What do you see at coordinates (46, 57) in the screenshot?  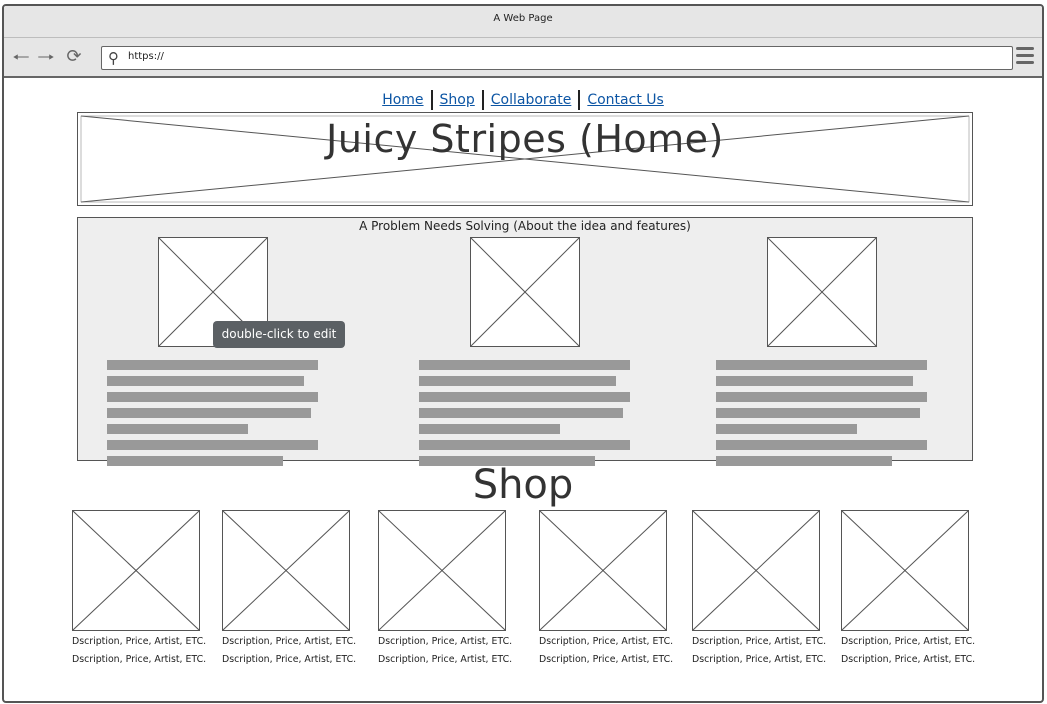 I see `arrow-right-icon: 🠒` at bounding box center [46, 57].